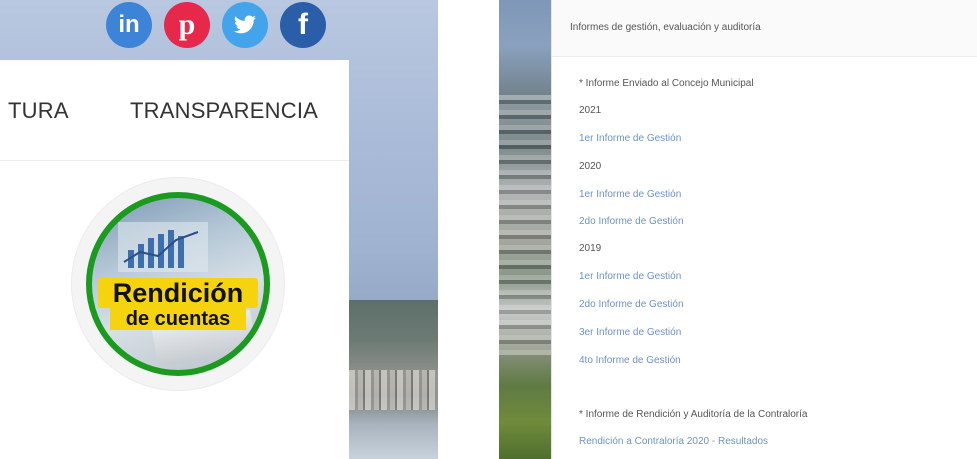 The height and width of the screenshot is (459, 977). I want to click on twitter-icon, so click(245, 25).